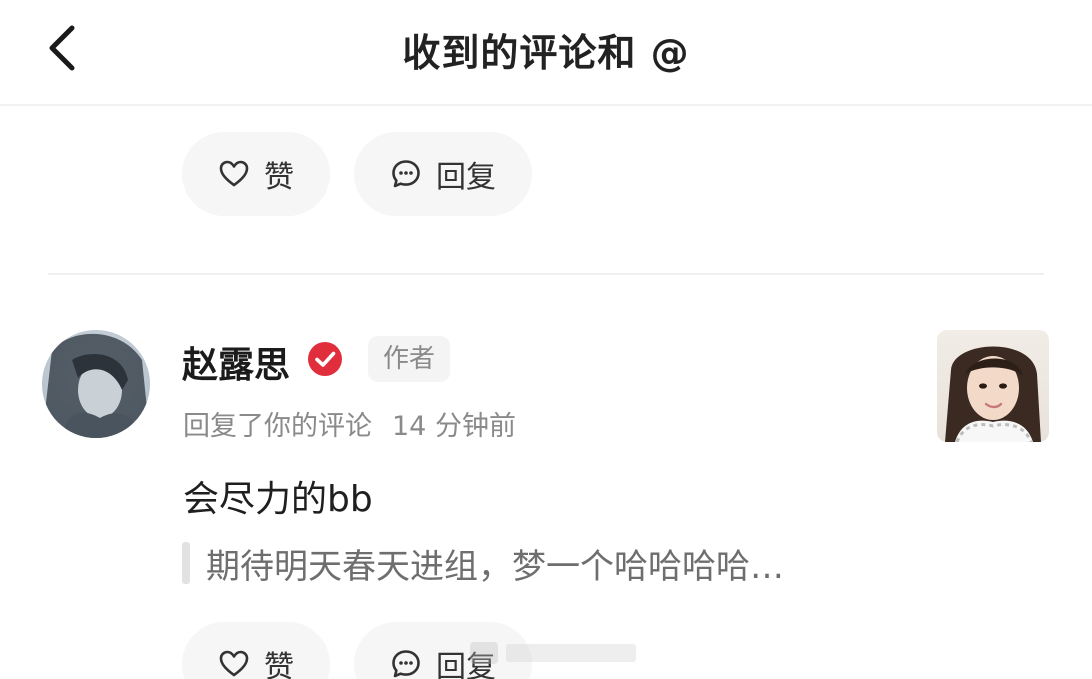  What do you see at coordinates (279, 664) in the screenshot?
I see `item-like-label: 赞` at bounding box center [279, 664].